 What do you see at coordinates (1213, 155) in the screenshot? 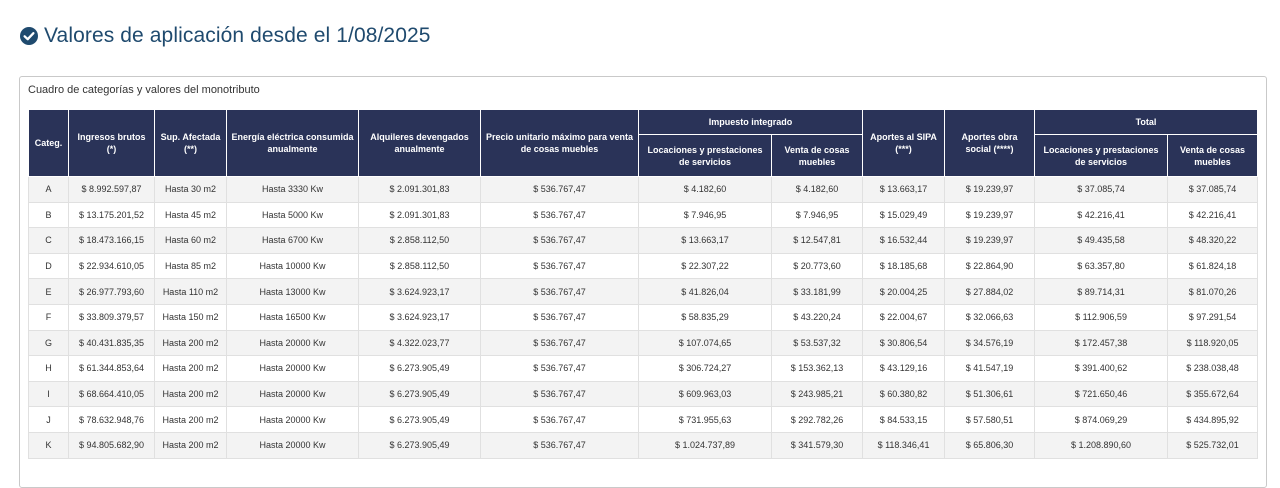
I see `col-header-tot-venta: Venta de cosas muebles` at bounding box center [1213, 155].